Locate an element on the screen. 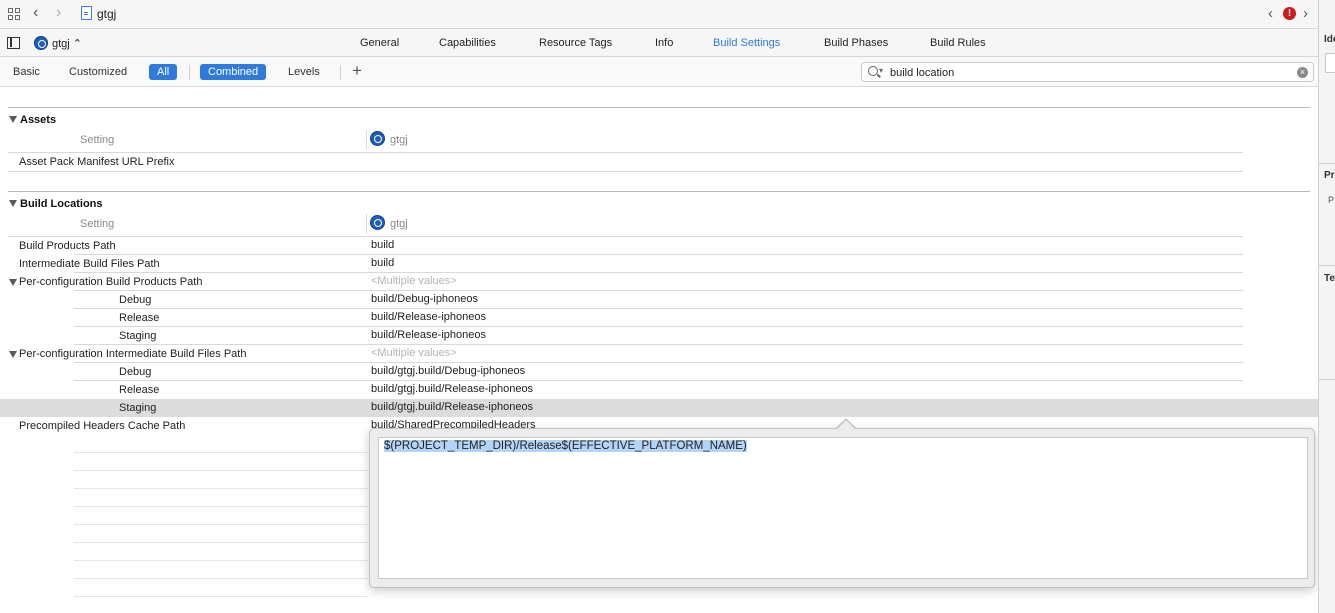 The width and height of the screenshot is (1335, 613). setting-name: Per-configuration Build Products Path is located at coordinates (111, 282).